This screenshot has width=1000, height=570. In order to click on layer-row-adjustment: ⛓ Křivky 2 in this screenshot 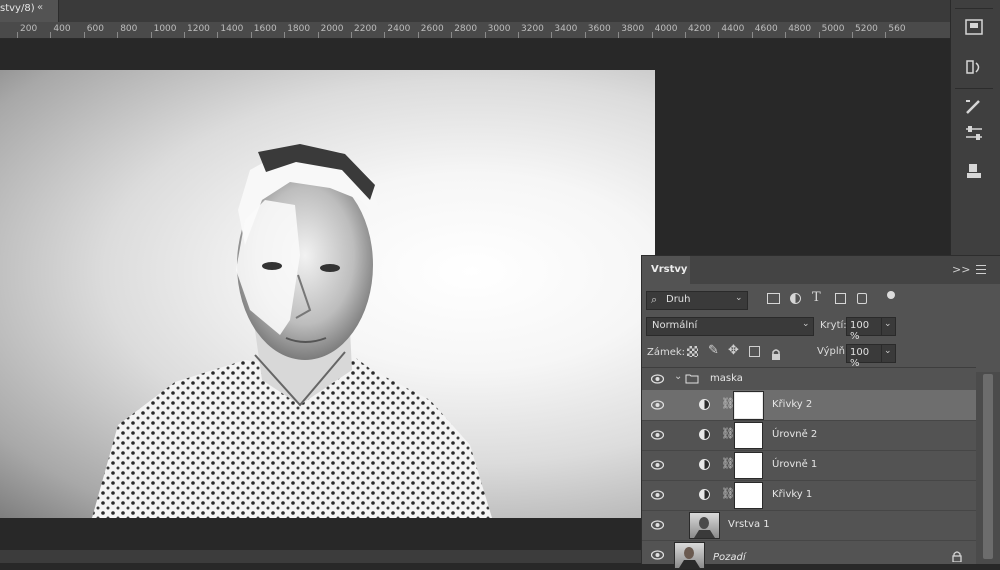, I will do `click(809, 405)`.